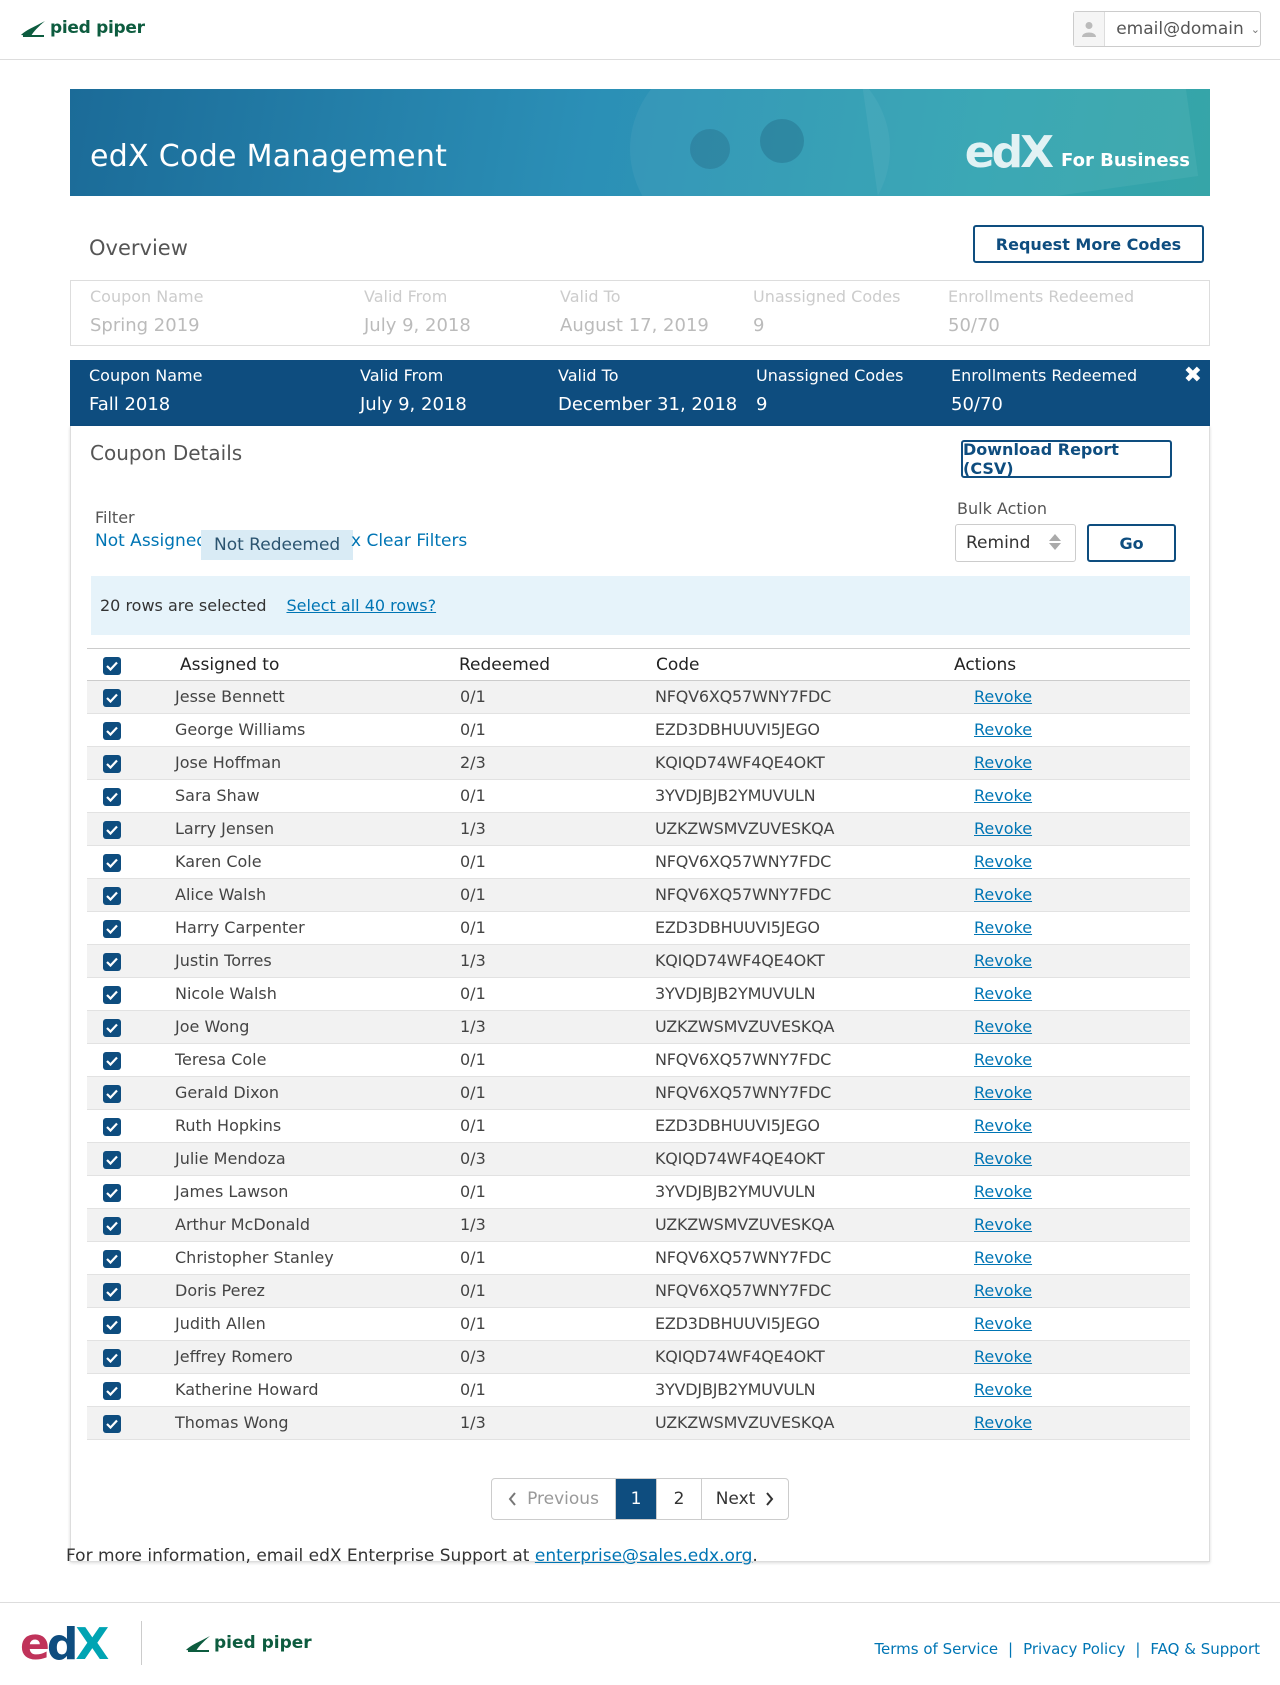  Describe the element at coordinates (1131, 543) in the screenshot. I see `go-button: Go` at that location.